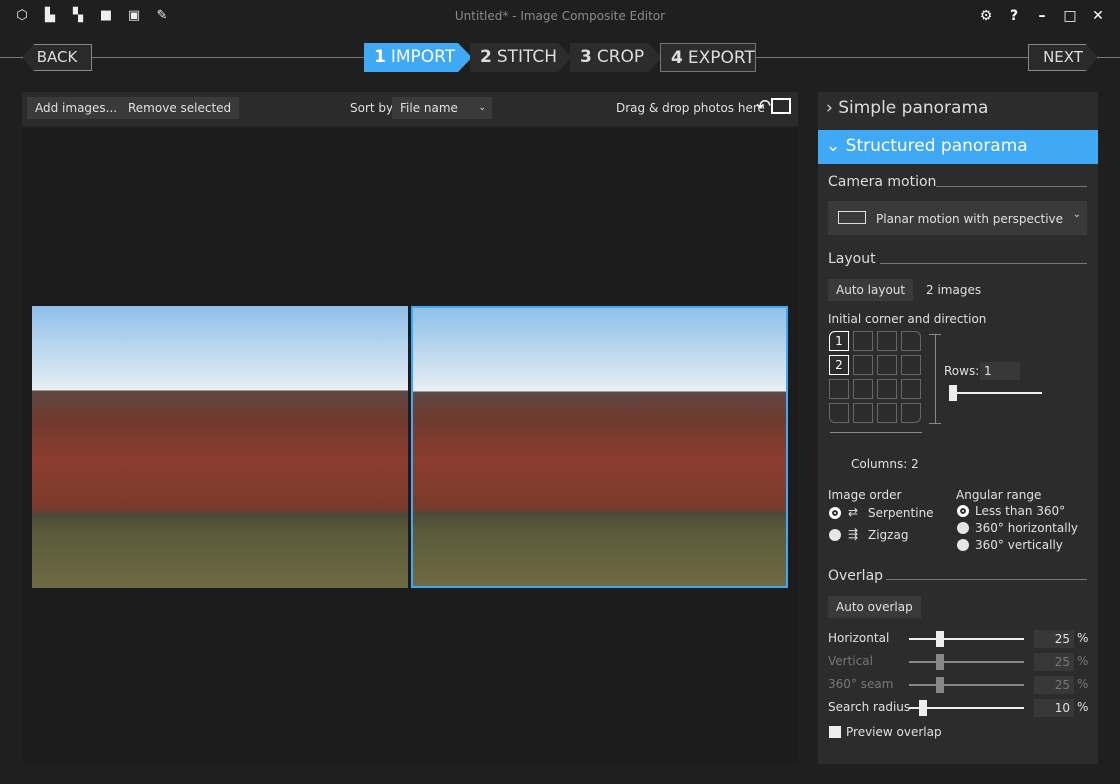 The width and height of the screenshot is (1120, 784). Describe the element at coordinates (876, 432) in the screenshot. I see `columns-dimension-arrow` at that location.